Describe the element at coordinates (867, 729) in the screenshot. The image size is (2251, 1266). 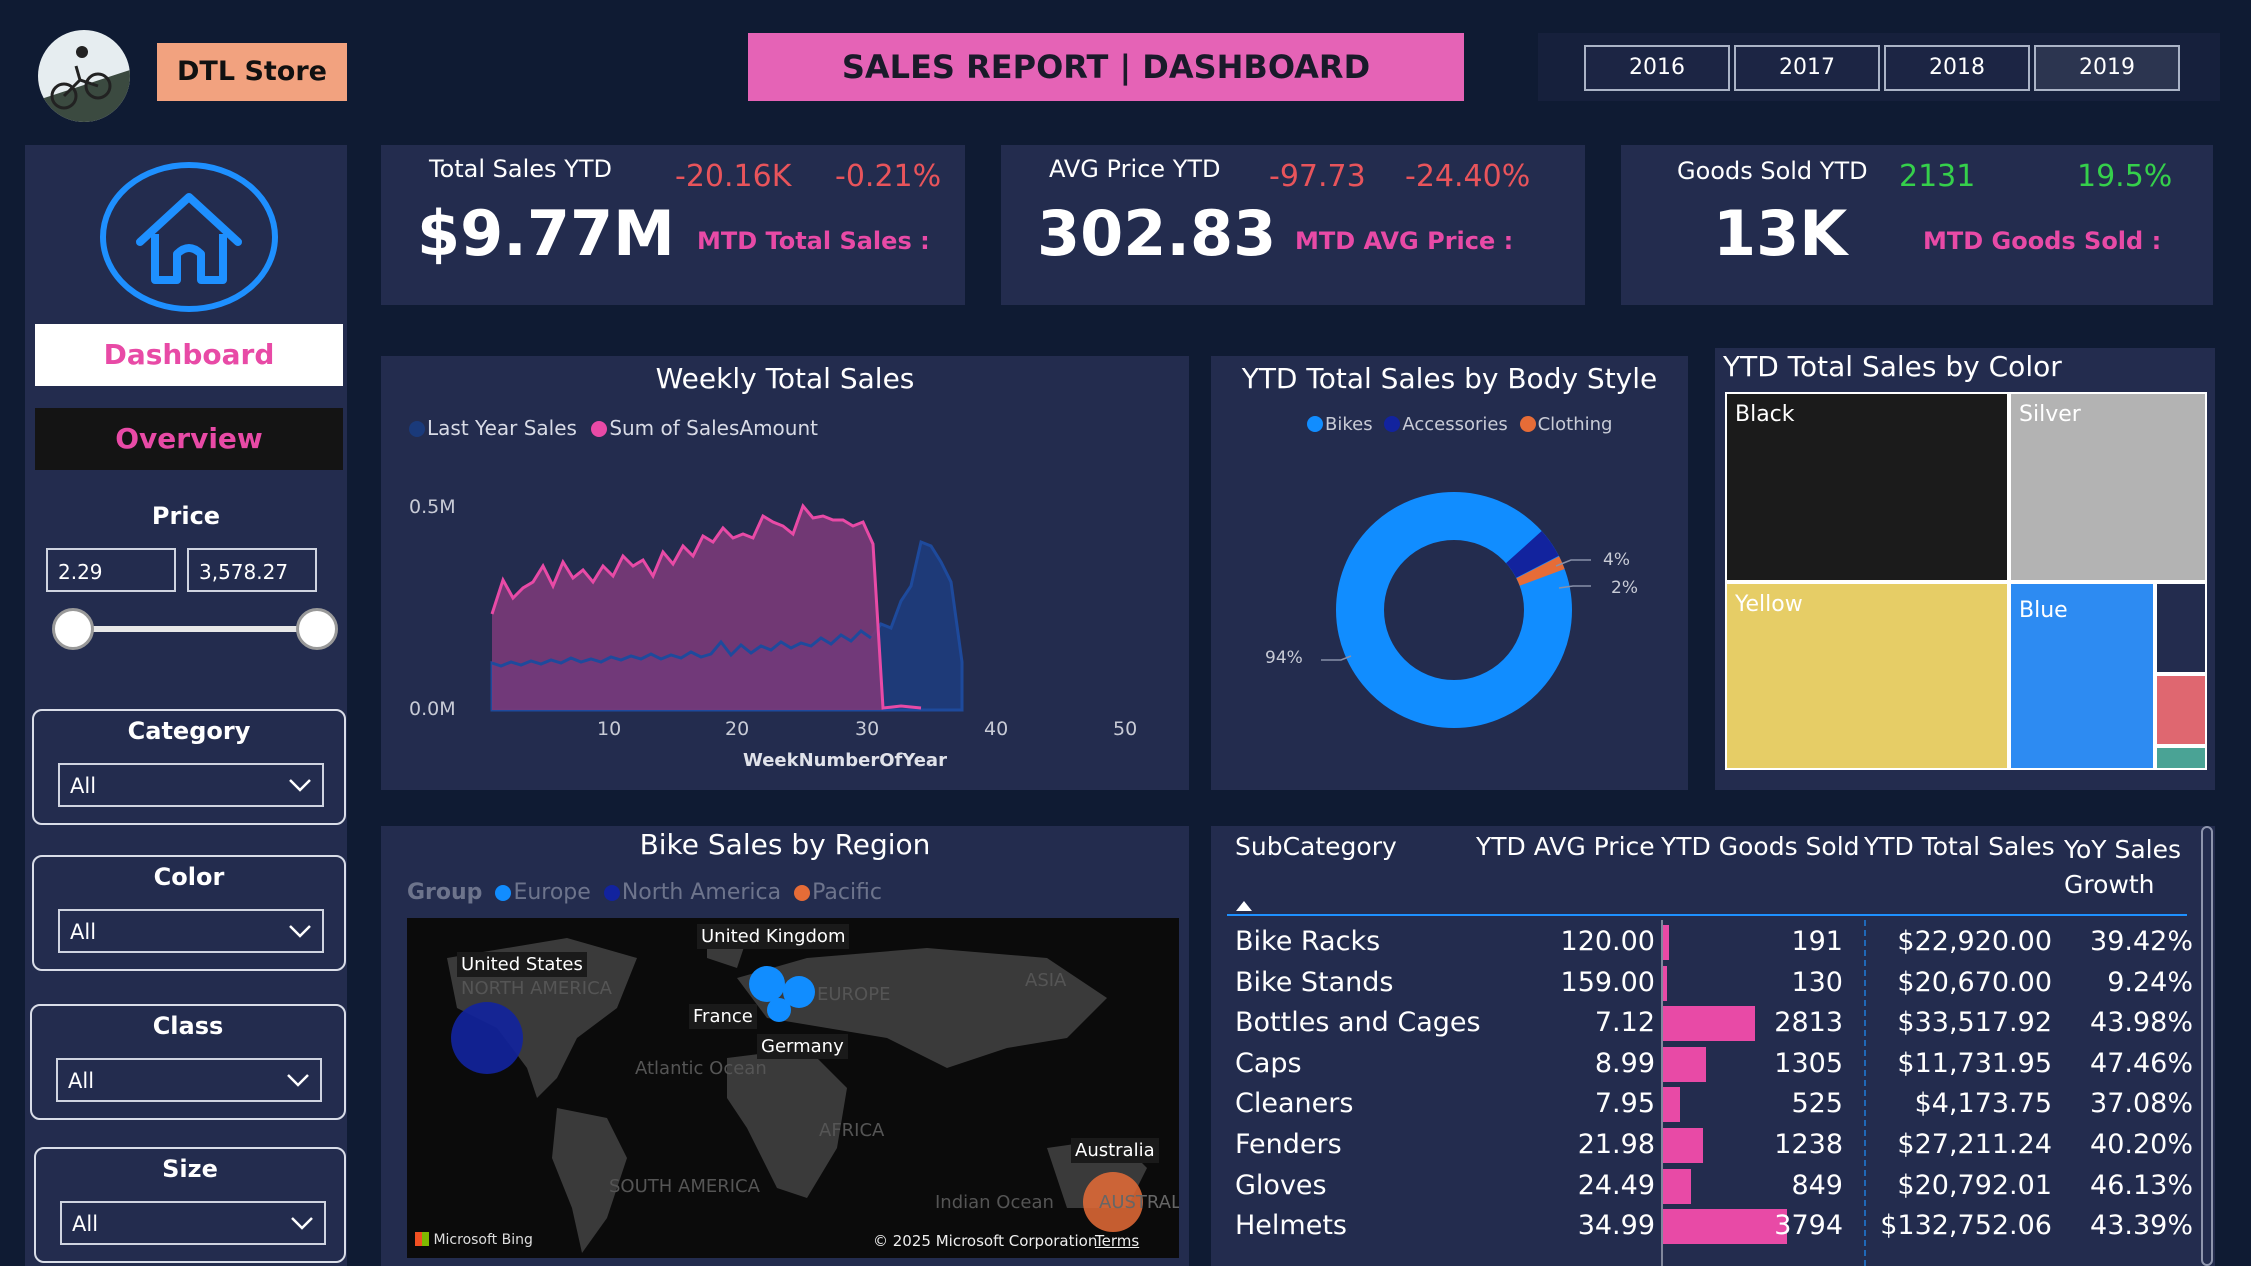
I see `x-tick: 30` at that location.